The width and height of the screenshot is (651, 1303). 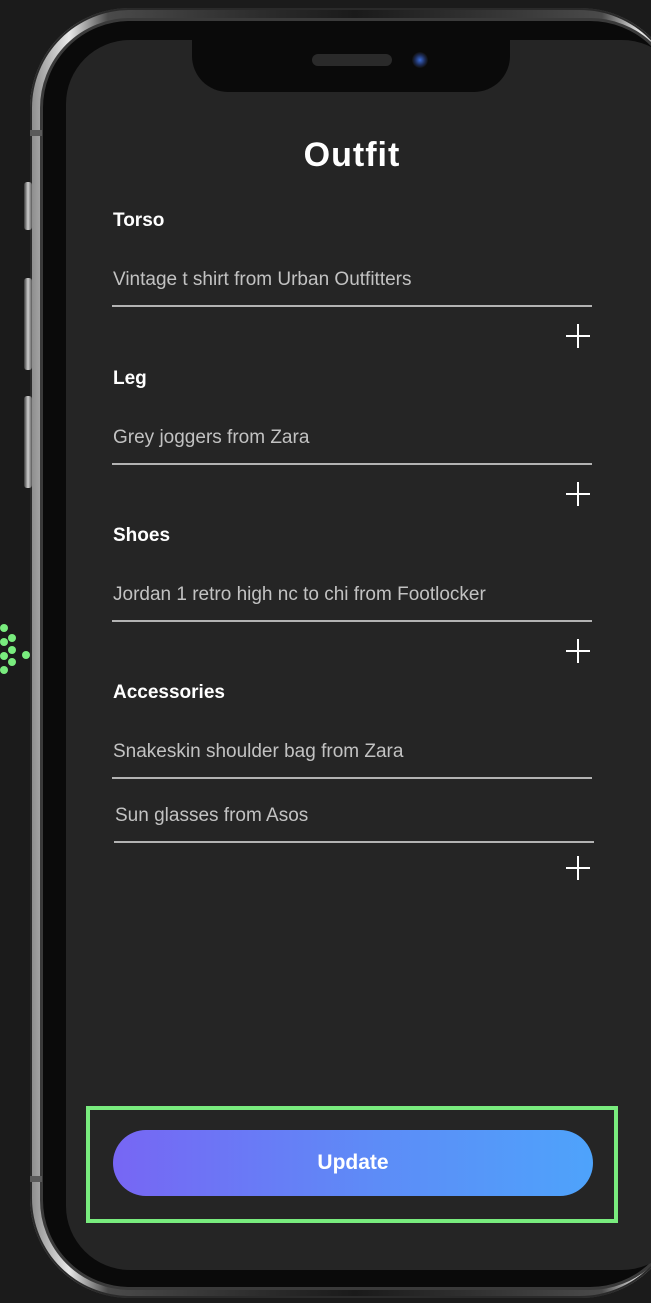 I want to click on volume-down-button, so click(x=28, y=442).